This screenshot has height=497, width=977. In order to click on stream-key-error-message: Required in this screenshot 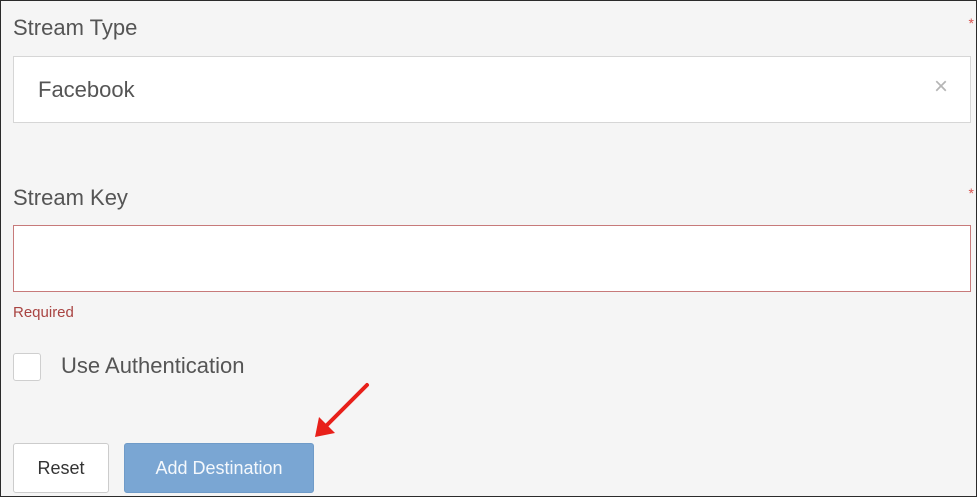, I will do `click(43, 312)`.